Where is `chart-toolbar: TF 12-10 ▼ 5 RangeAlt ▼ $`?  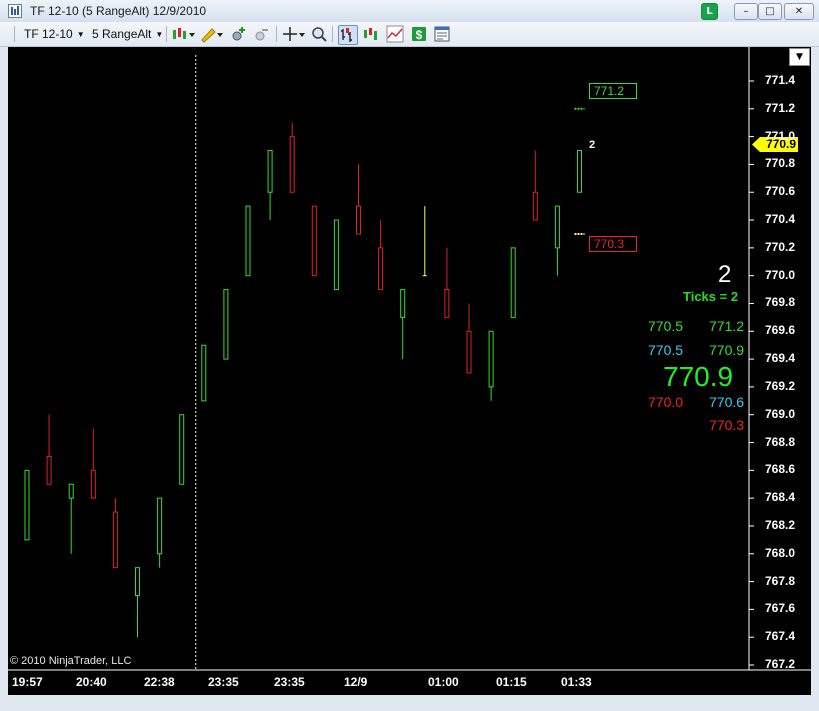 chart-toolbar: TF 12-10 ▼ 5 RangeAlt ▼ $ is located at coordinates (409, 34).